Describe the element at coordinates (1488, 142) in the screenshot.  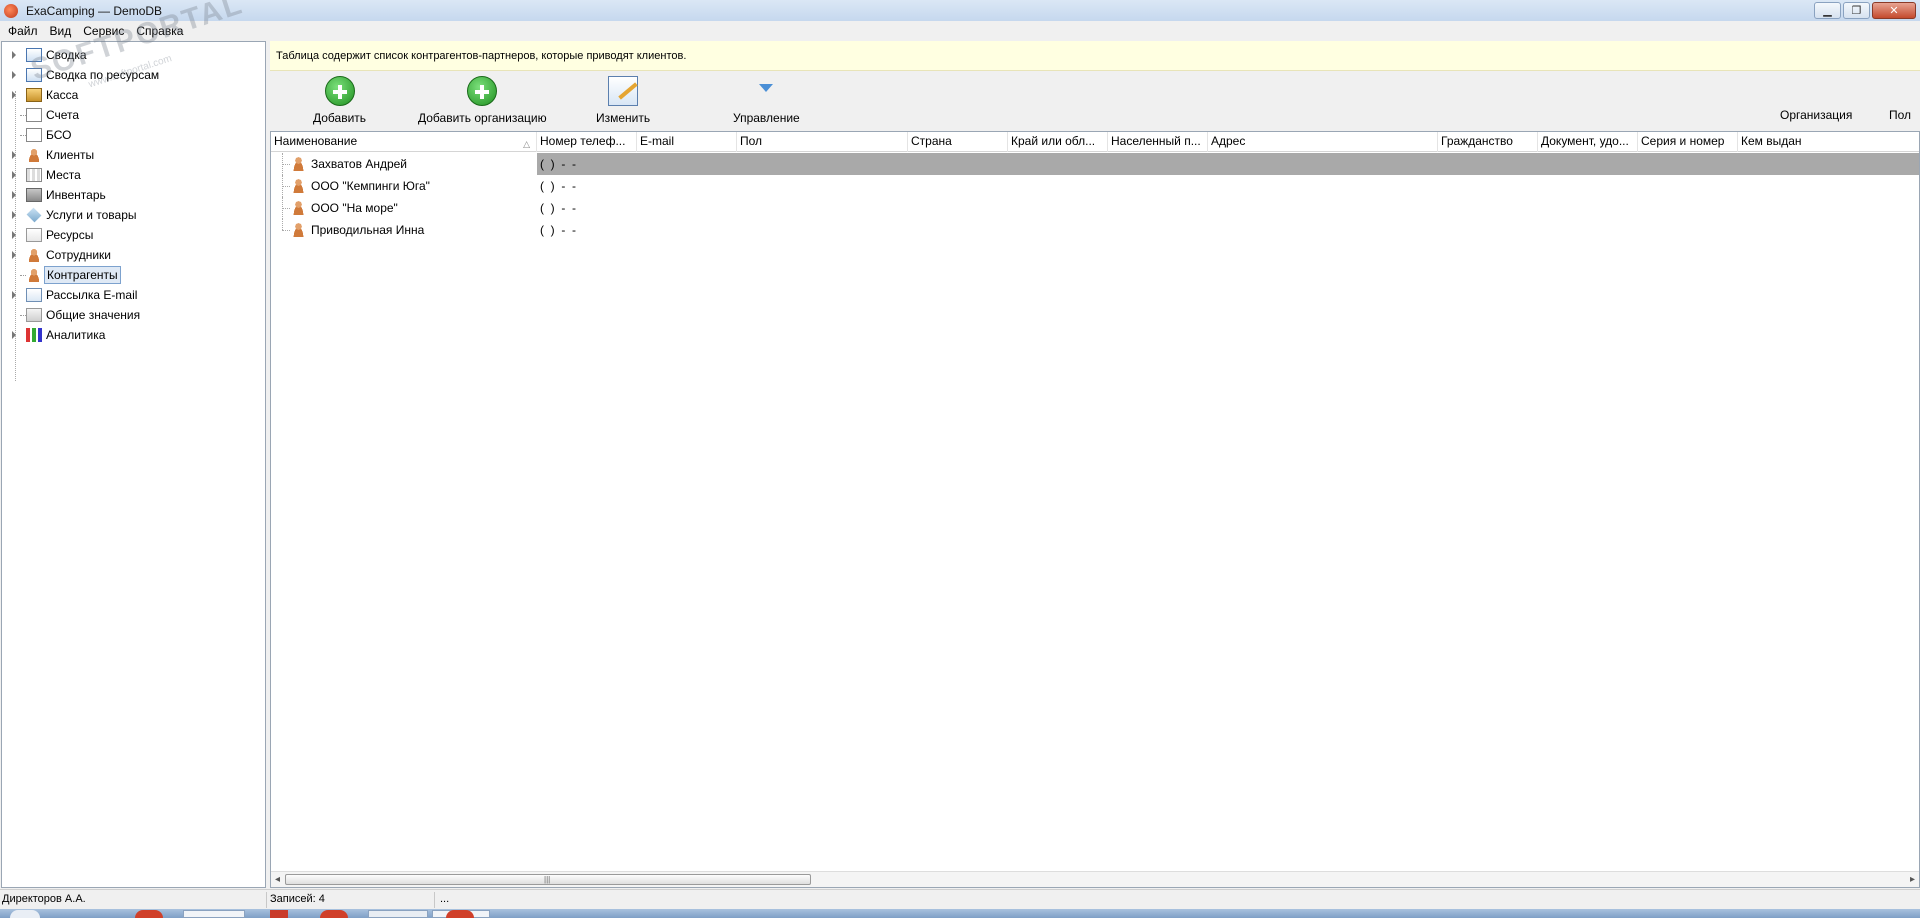
I see `column-header-citizenship: Гражданство` at that location.